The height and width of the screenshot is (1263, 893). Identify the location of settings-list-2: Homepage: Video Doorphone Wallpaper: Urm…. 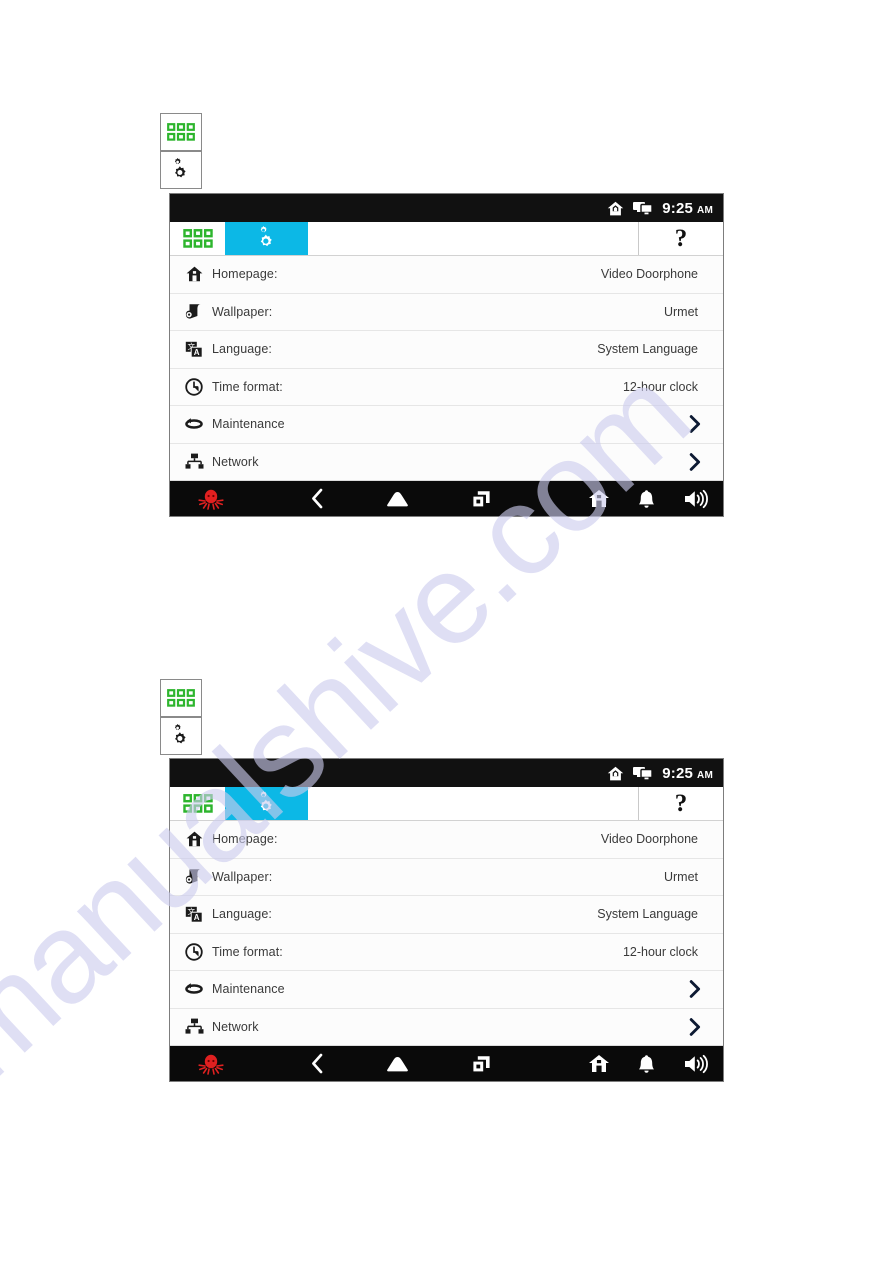
(446, 933).